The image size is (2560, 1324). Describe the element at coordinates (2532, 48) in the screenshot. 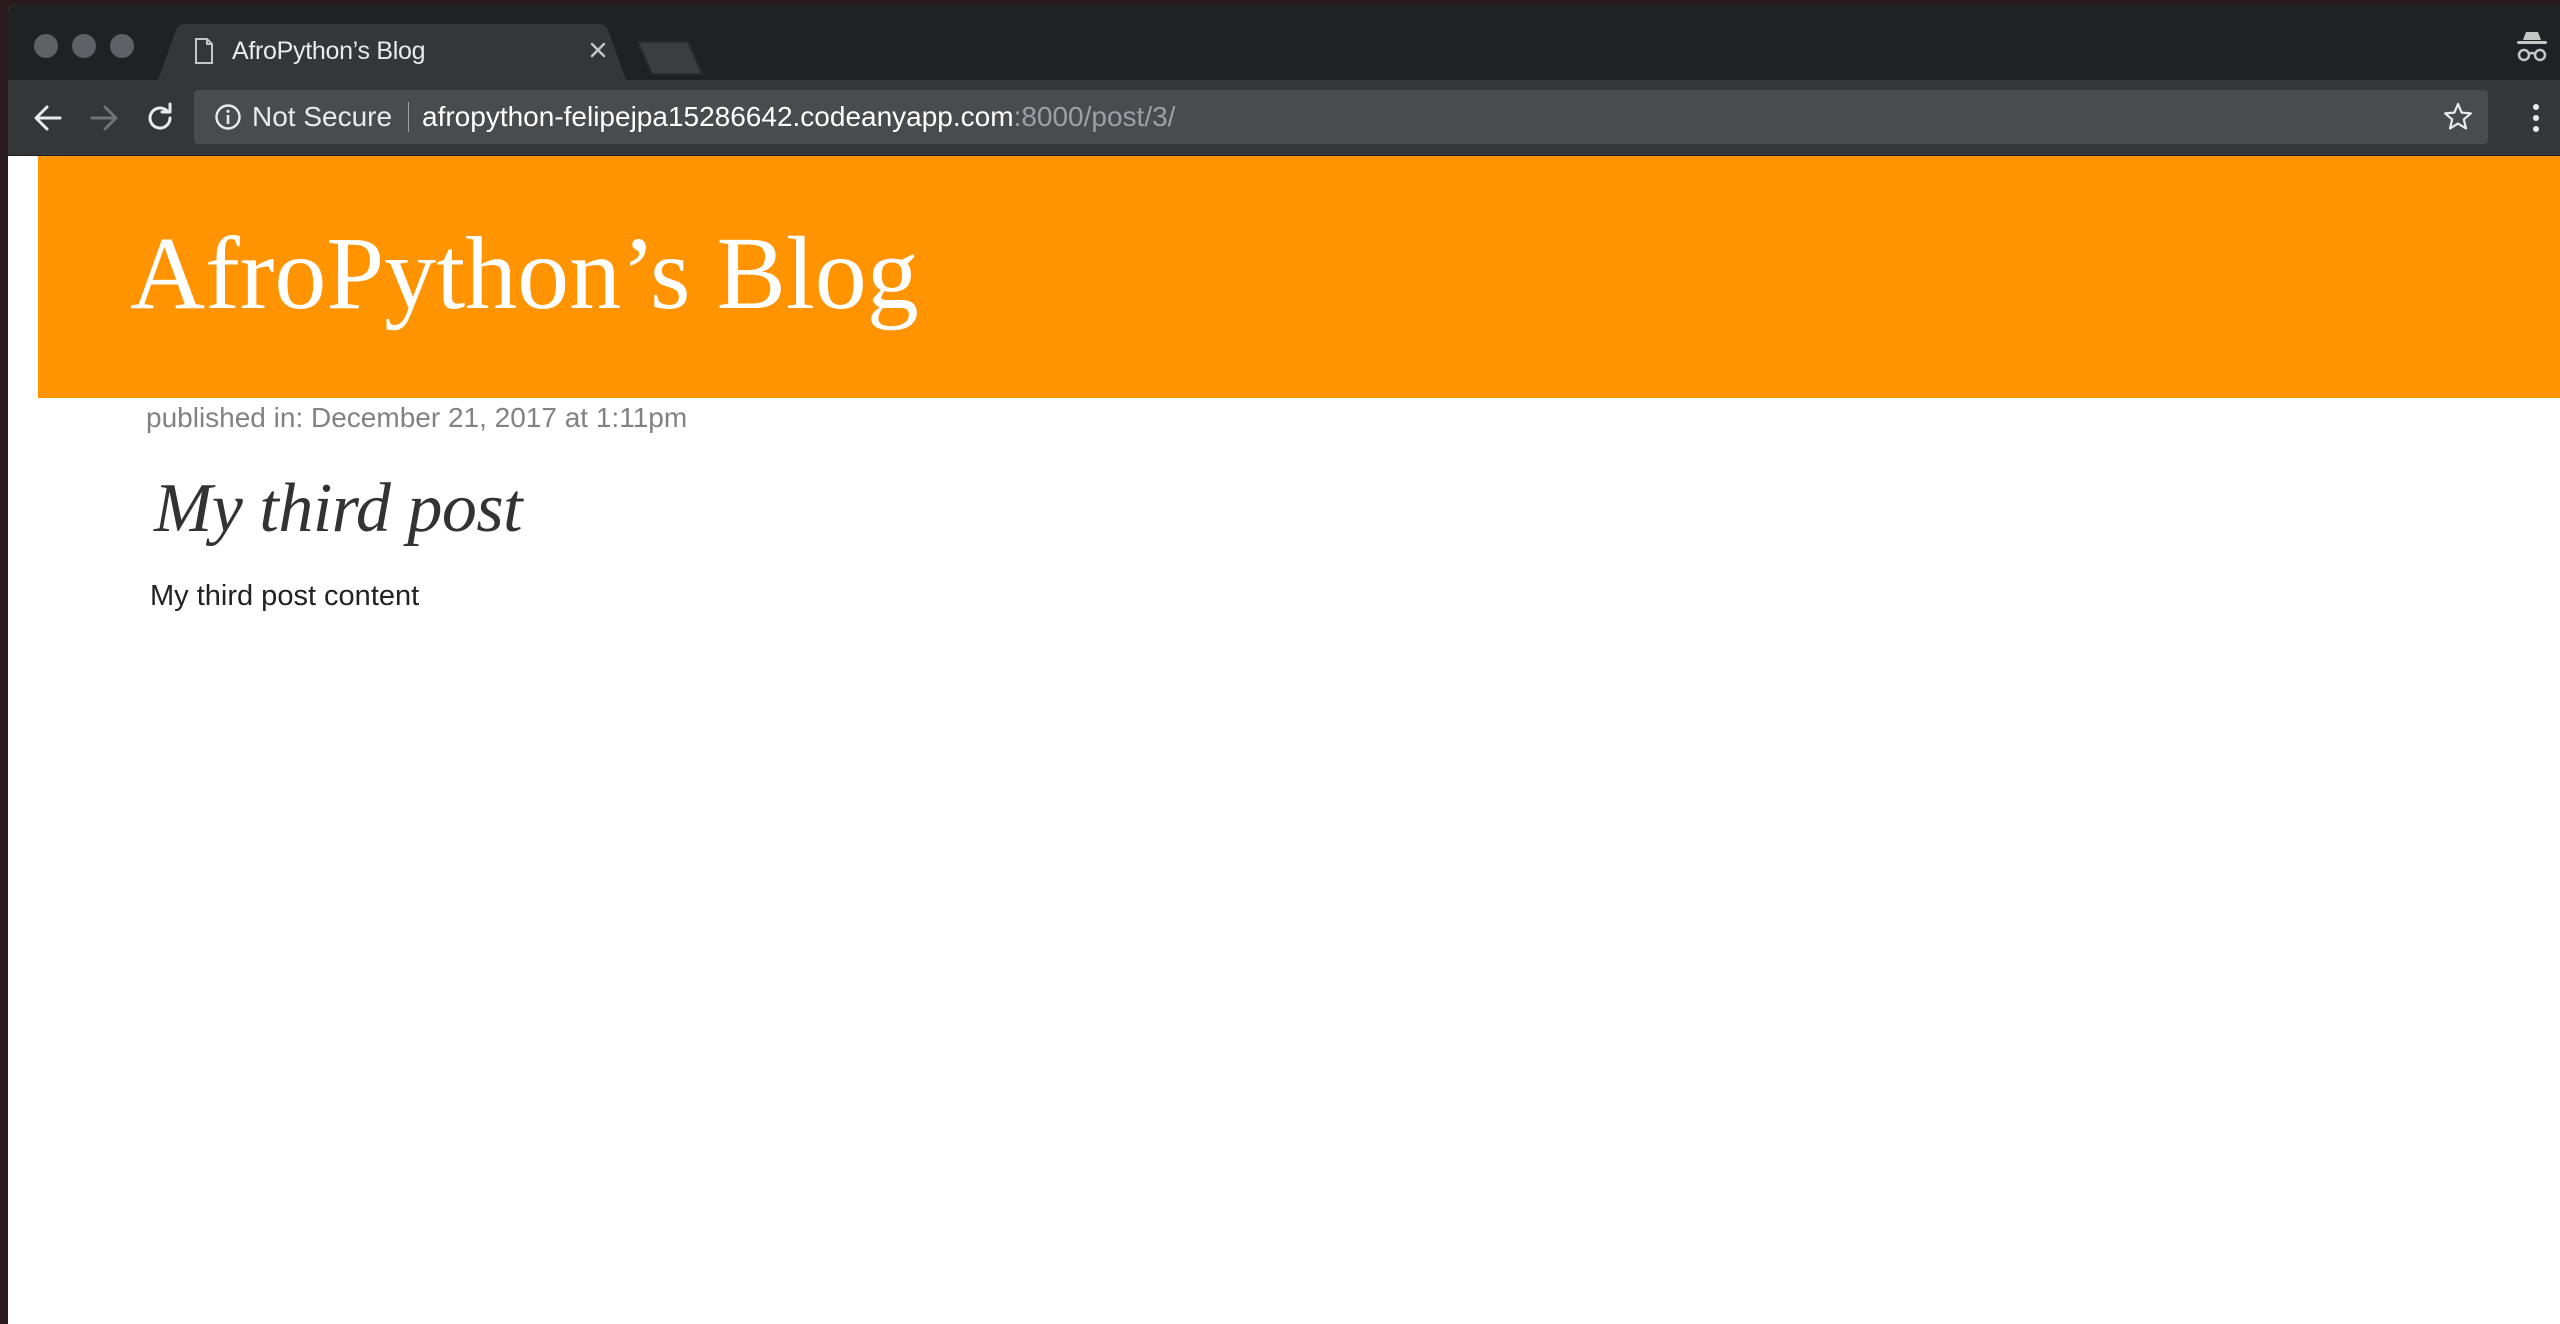

I see `incognito-icon` at that location.